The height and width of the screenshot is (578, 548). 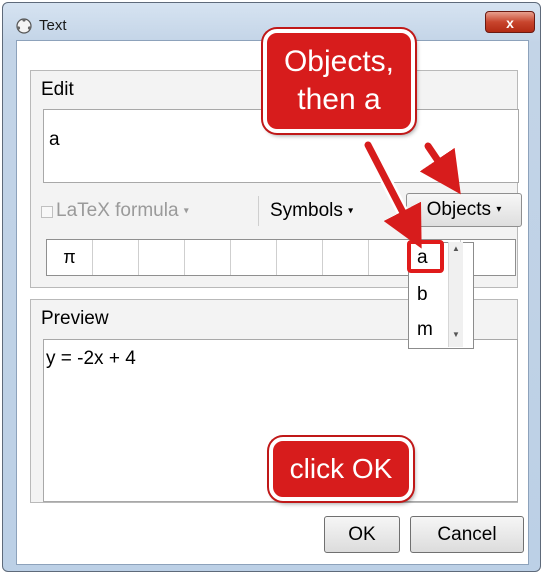 I want to click on dropdown-scrollbar: ▲ ▼, so click(x=455, y=294).